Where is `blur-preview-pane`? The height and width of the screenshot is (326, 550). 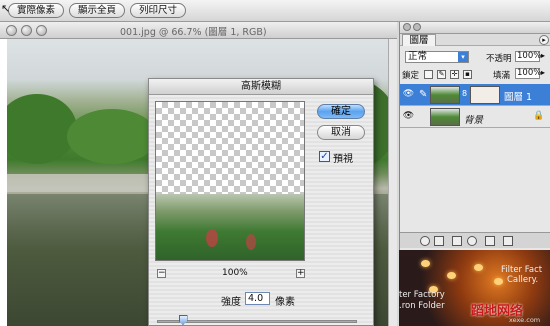
blur-preview-pane is located at coordinates (230, 181).